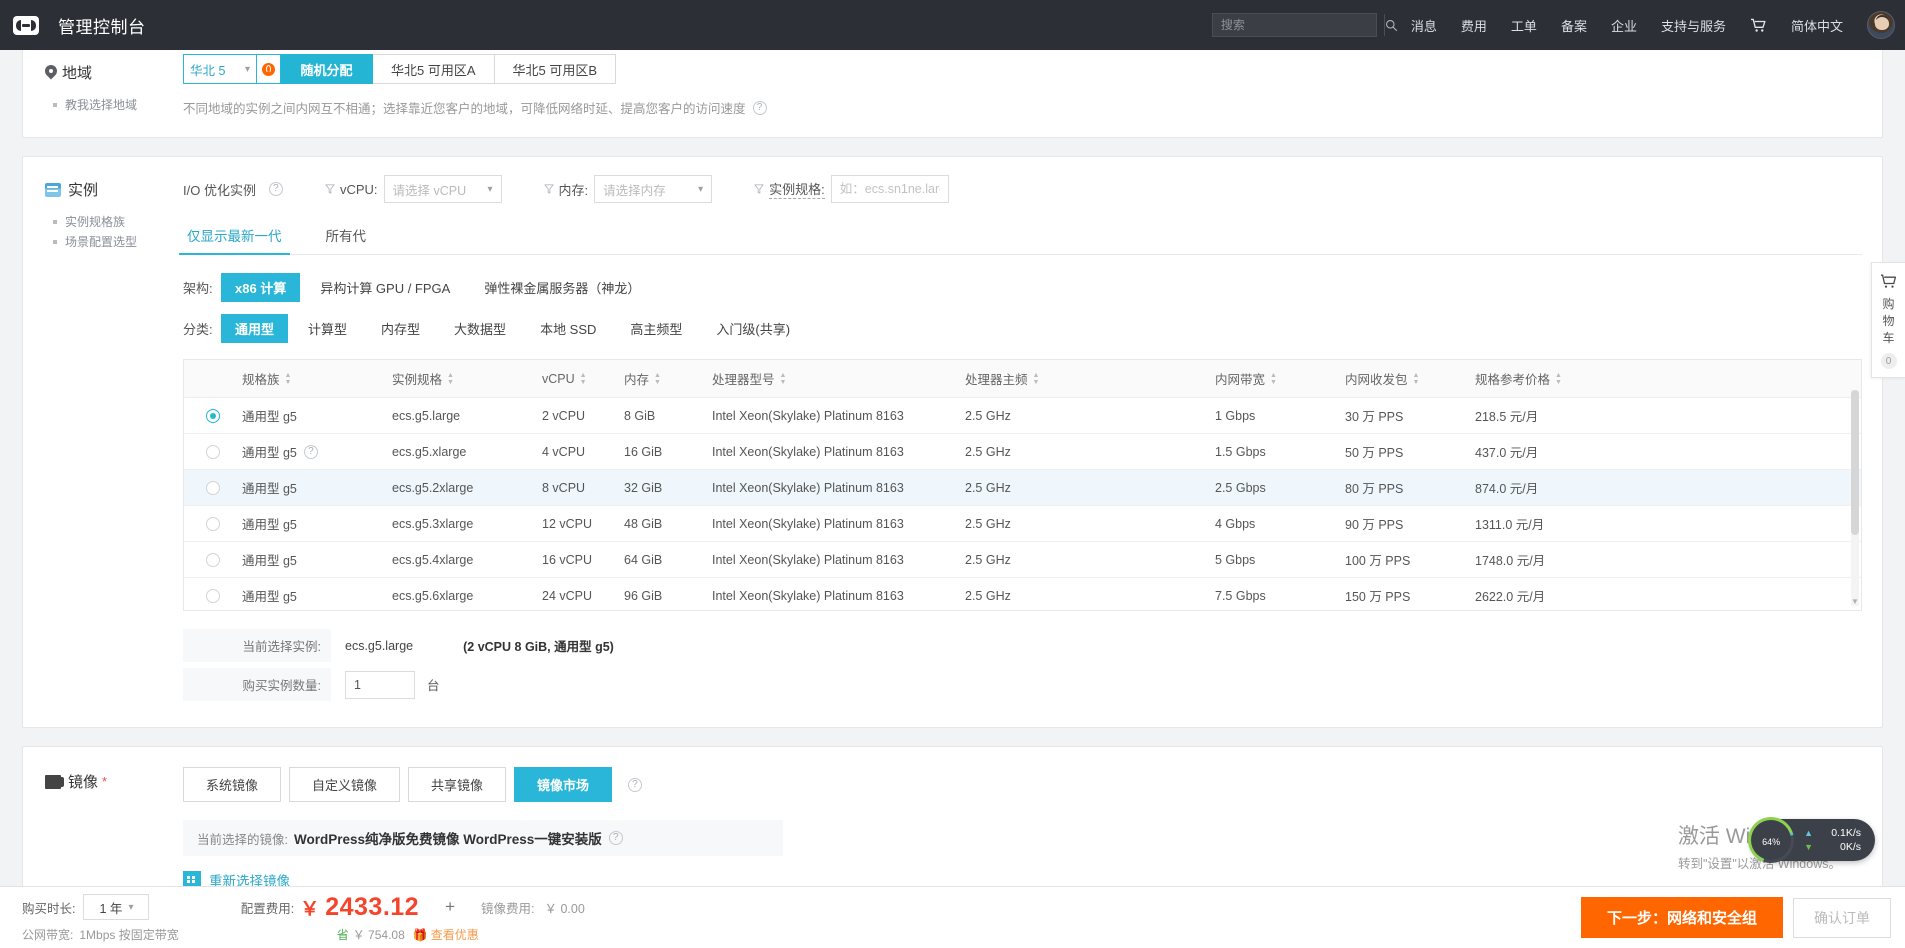 The height and width of the screenshot is (948, 1905). I want to click on scroll-down-arrow: ▼, so click(1855, 601).